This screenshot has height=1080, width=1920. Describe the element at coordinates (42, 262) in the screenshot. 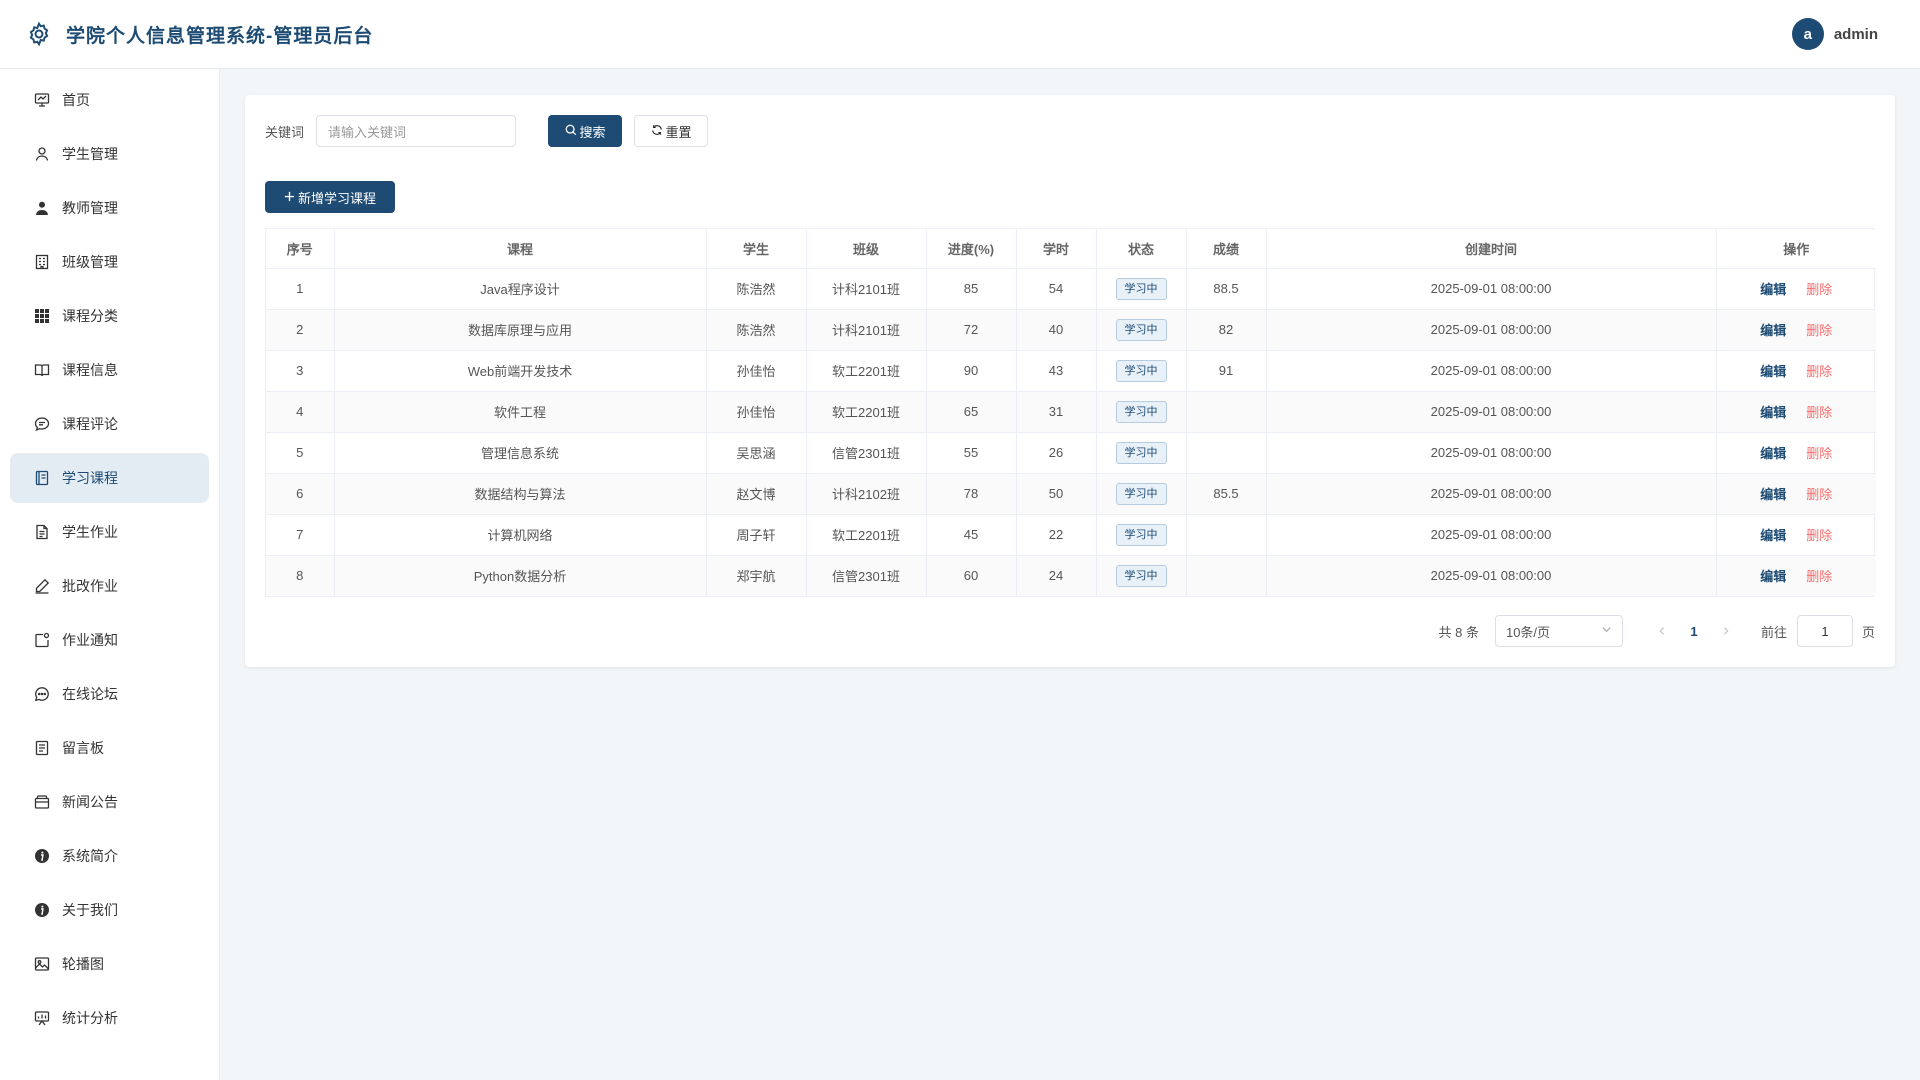

I see `building-icon` at that location.